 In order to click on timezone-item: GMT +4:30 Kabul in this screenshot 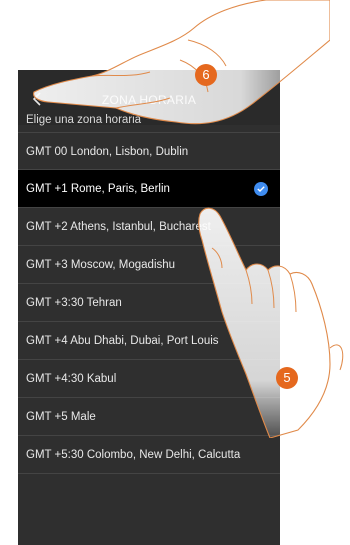, I will do `click(149, 379)`.